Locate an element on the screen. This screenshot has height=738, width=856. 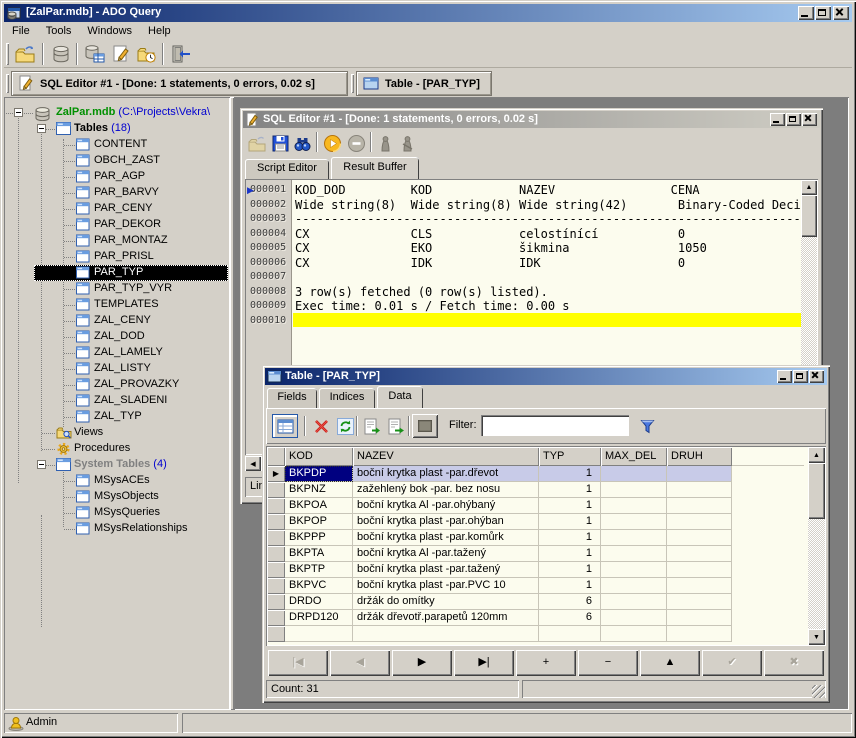
grid-cell: BKPPP is located at coordinates (319, 538).